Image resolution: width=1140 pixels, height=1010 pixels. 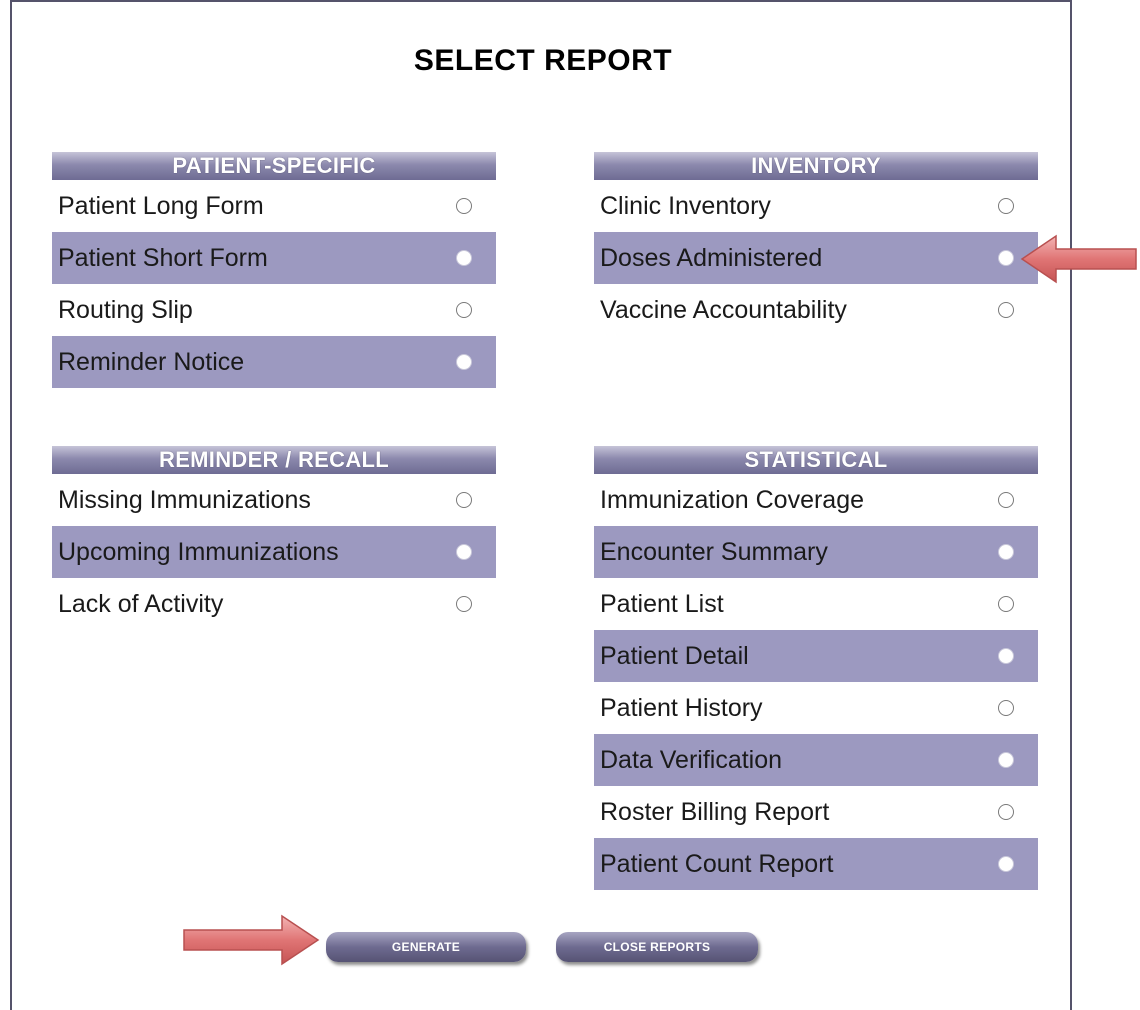 I want to click on report-option-label: Patient Detail, so click(x=674, y=656).